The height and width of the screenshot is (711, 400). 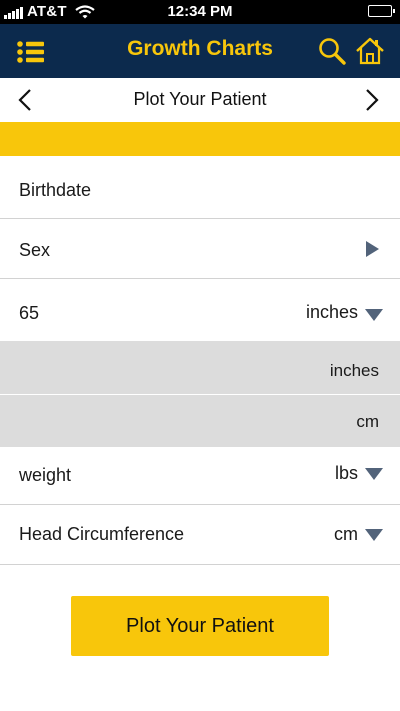 I want to click on head-circumference-unit-dropdown: cm, so click(x=346, y=534).